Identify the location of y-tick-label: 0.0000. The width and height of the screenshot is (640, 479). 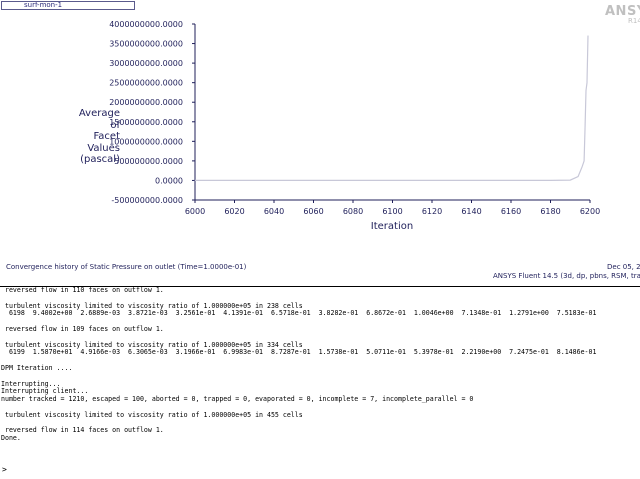
(169, 180).